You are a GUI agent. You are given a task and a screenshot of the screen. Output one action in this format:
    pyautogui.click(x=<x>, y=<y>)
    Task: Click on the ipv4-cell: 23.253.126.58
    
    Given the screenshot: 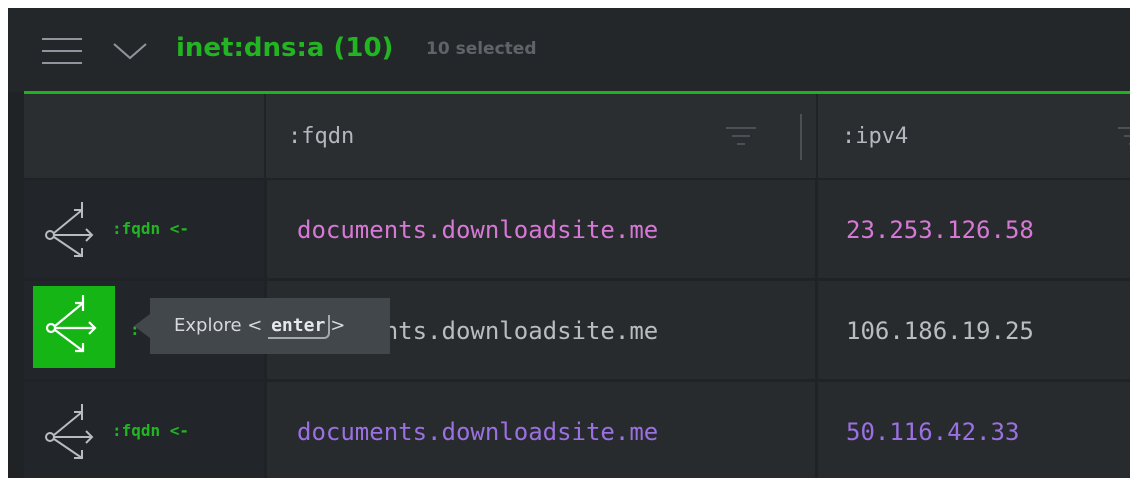 What is the action you would take?
    pyautogui.click(x=974, y=229)
    